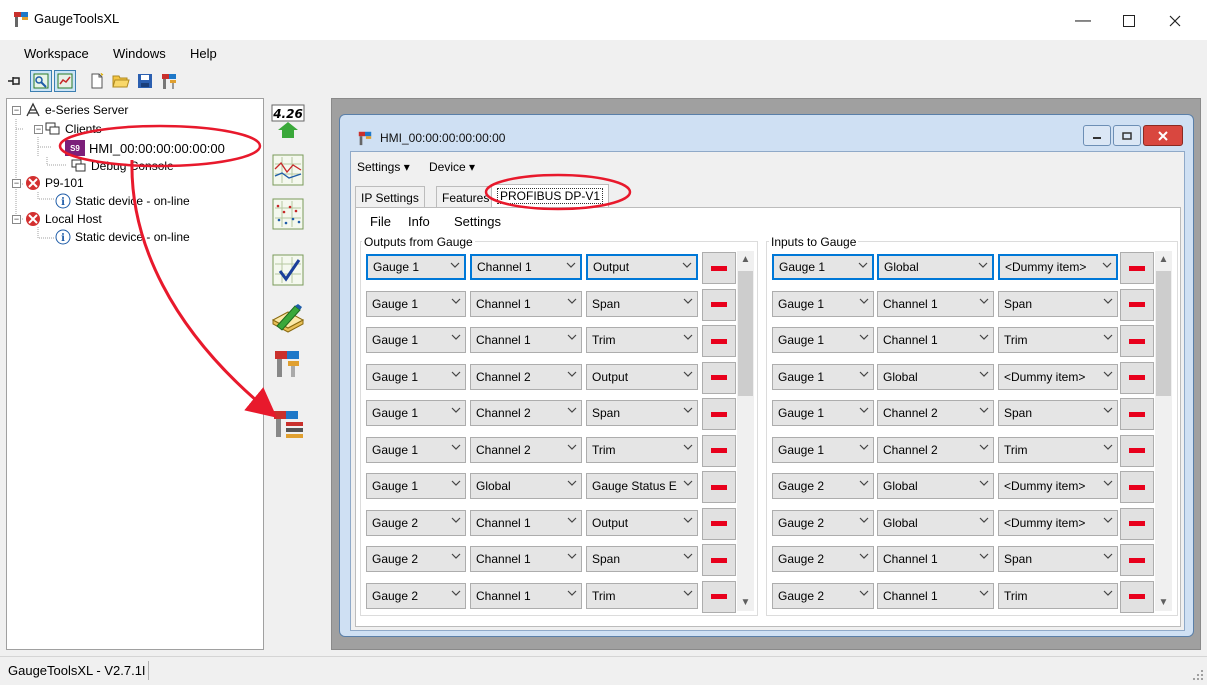 This screenshot has width=1207, height=685. What do you see at coordinates (1175, 21) in the screenshot?
I see `close-button` at bounding box center [1175, 21].